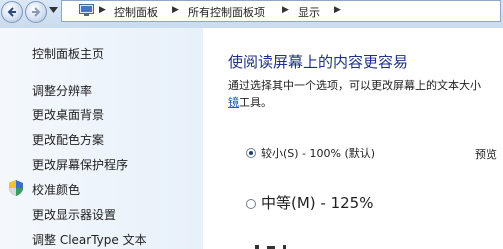 The width and height of the screenshot is (503, 249). What do you see at coordinates (68, 53) in the screenshot?
I see `sidebar-item-control-panel-home: 控制面板主页` at bounding box center [68, 53].